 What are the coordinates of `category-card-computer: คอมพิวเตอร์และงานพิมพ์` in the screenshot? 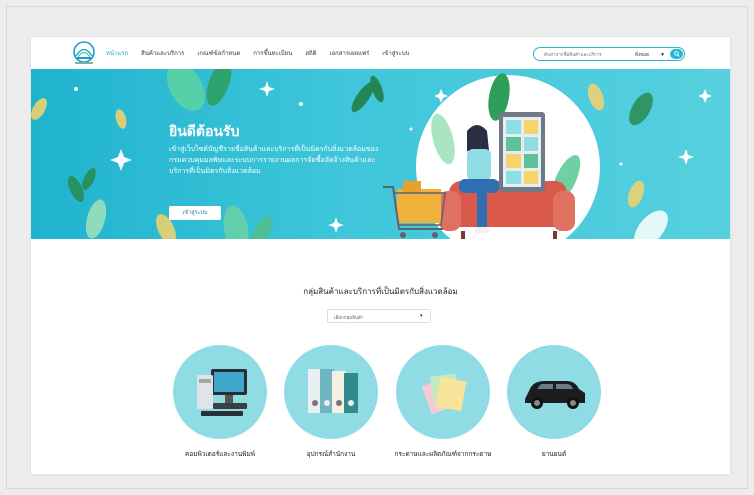 It's located at (220, 403).